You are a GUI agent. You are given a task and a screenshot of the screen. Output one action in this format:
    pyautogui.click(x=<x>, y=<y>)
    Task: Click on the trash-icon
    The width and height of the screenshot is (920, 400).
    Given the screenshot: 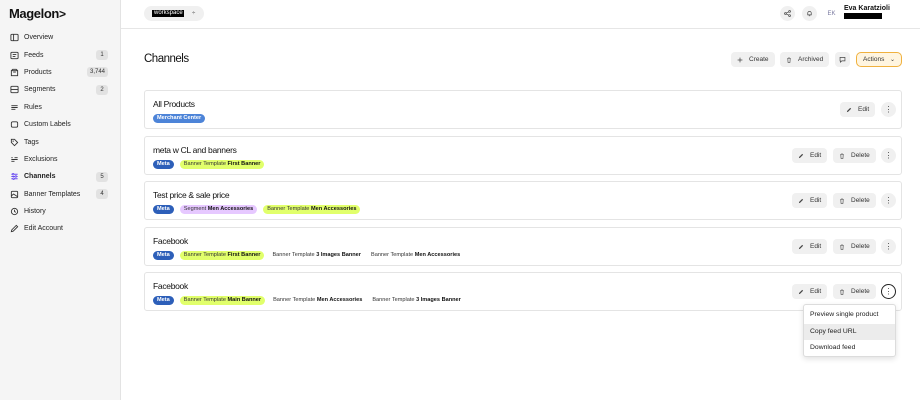 What is the action you would take?
    pyautogui.click(x=842, y=200)
    